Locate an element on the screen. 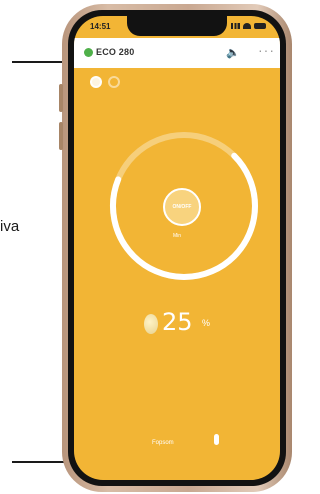 Image resolution: width=320 pixels, height=494 pixels. wifi-icon is located at coordinates (247, 26).